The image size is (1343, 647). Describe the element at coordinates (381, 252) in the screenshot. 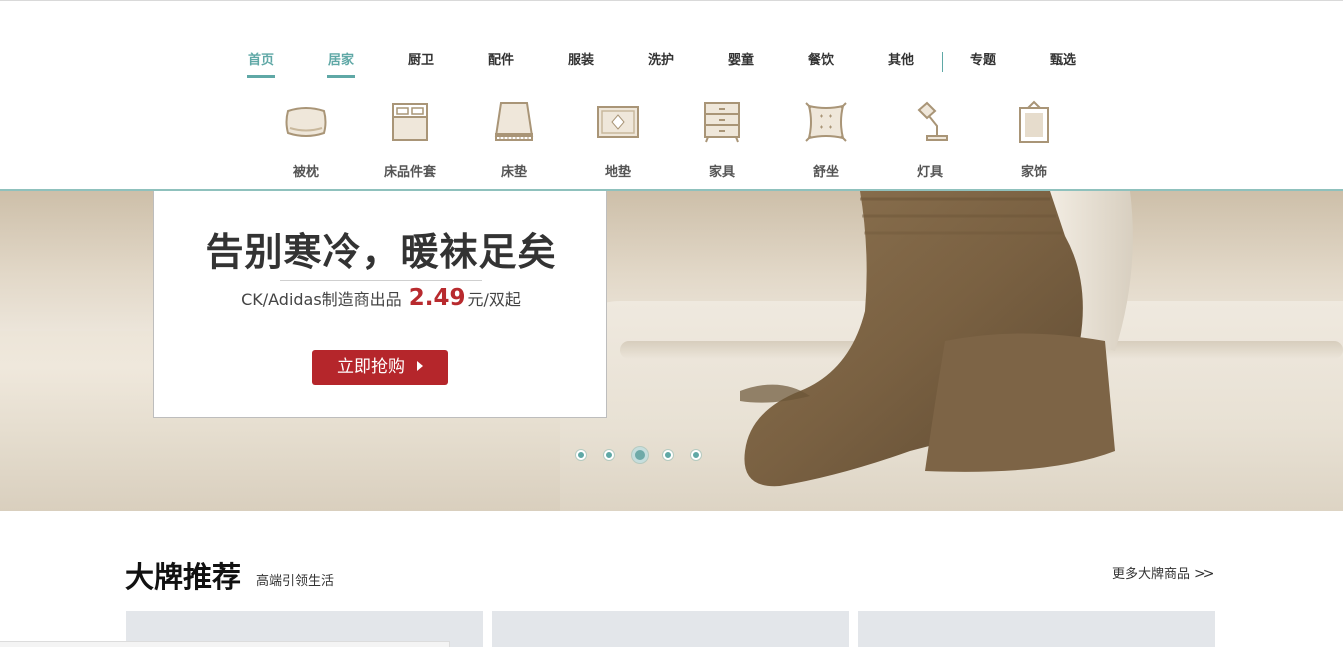

I see `promo-title: 告别寒冷，暖袜足矣` at that location.